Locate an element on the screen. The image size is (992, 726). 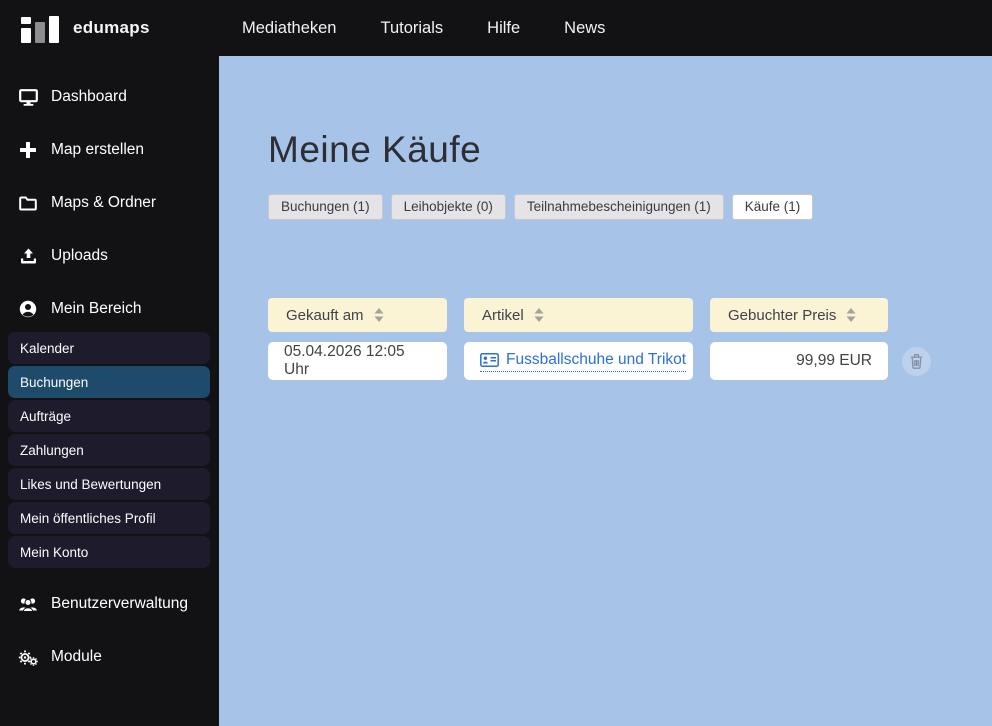
sidebar-item-benutzerverwaltung: Benutzerverwaltung is located at coordinates (109, 604).